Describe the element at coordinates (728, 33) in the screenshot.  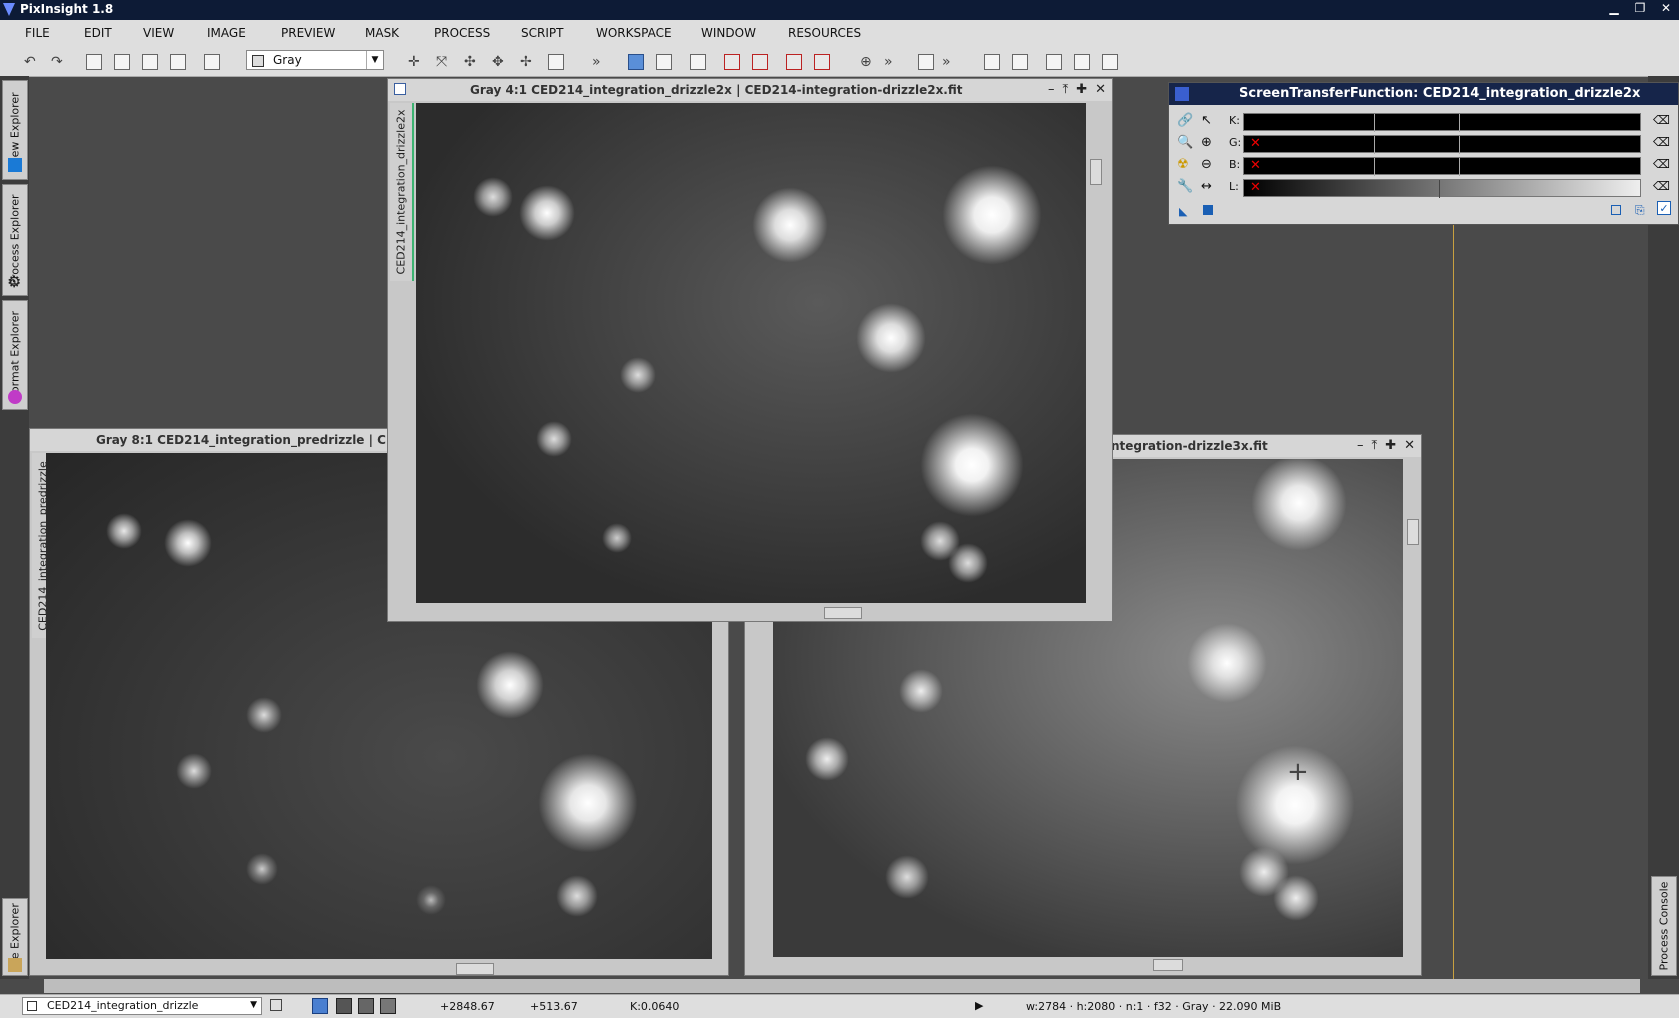
I see `menu-window: WINDOW` at that location.